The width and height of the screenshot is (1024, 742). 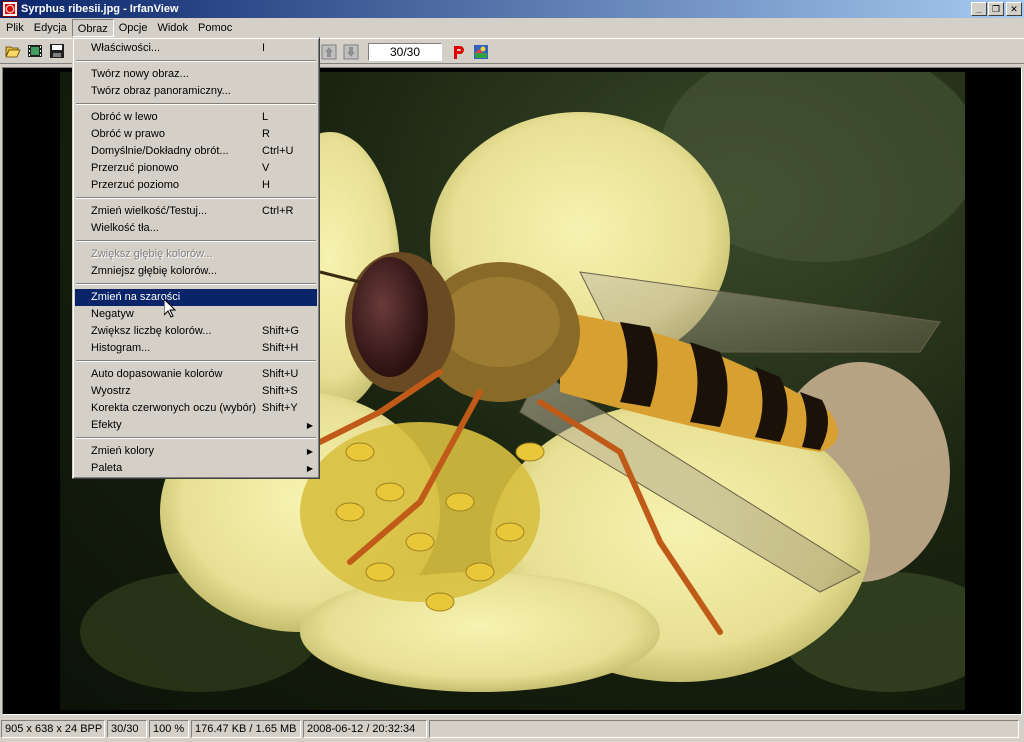 I want to click on slideshow-button, so click(x=35, y=51).